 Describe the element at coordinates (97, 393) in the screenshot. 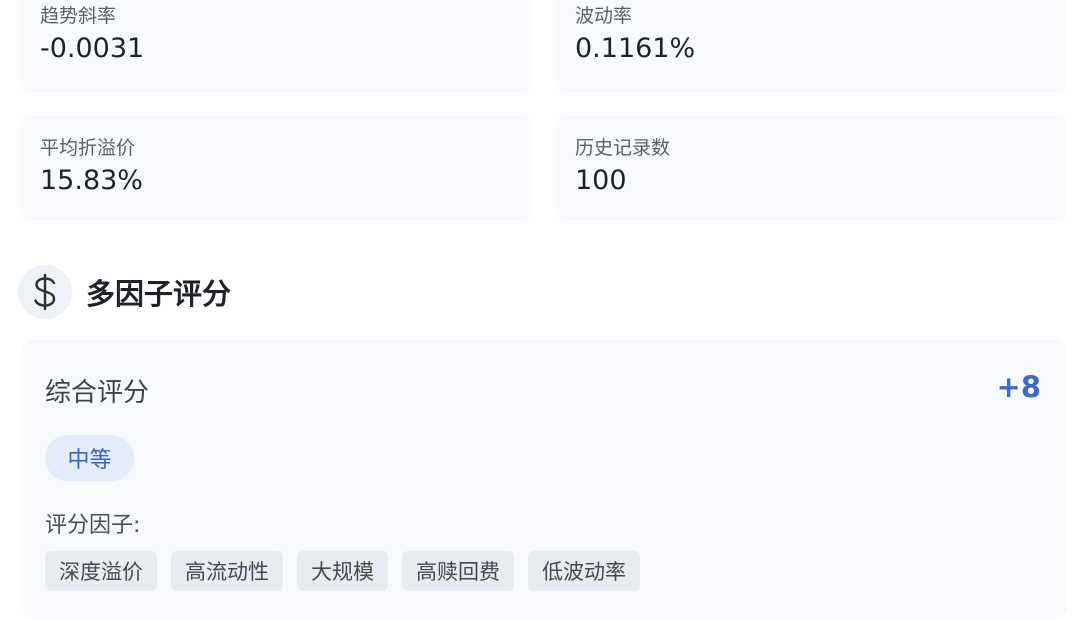

I see `score-label: 综合评分` at that location.